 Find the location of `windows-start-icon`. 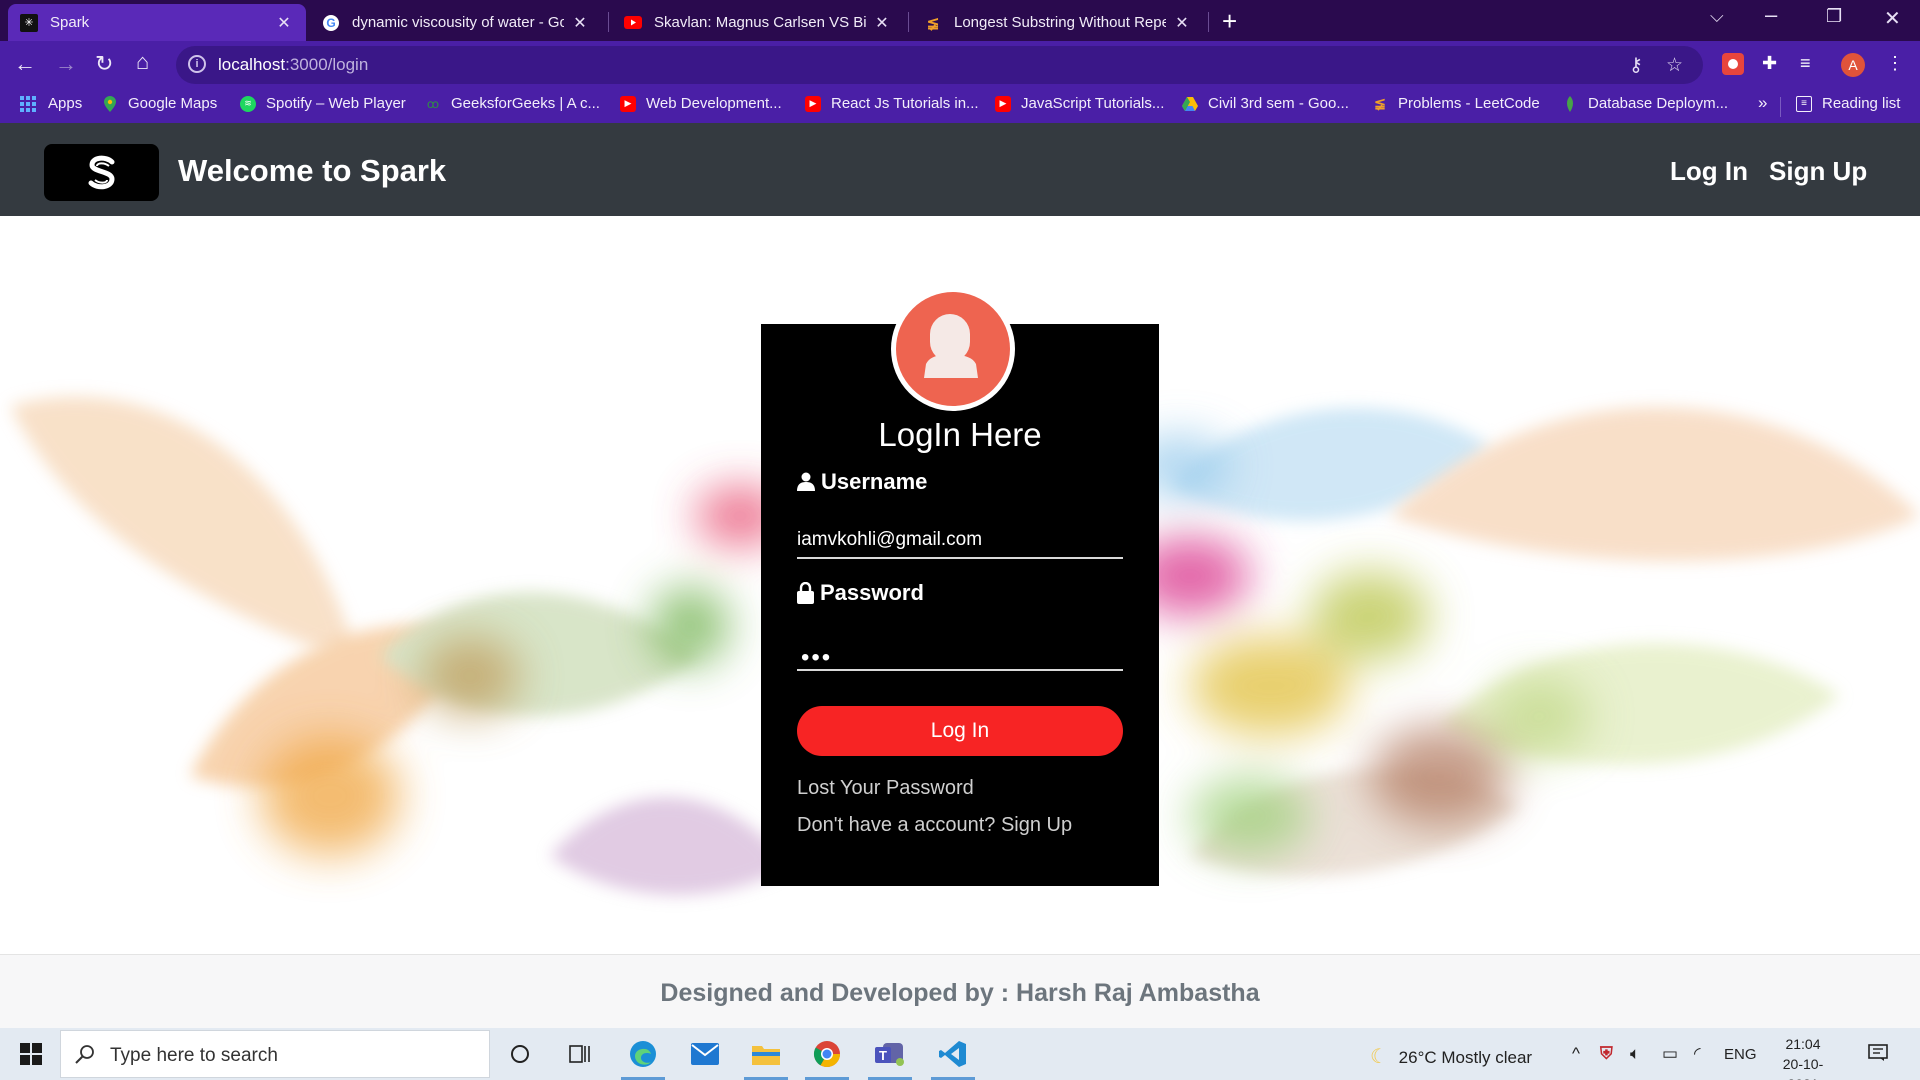

windows-start-icon is located at coordinates (31, 1054).